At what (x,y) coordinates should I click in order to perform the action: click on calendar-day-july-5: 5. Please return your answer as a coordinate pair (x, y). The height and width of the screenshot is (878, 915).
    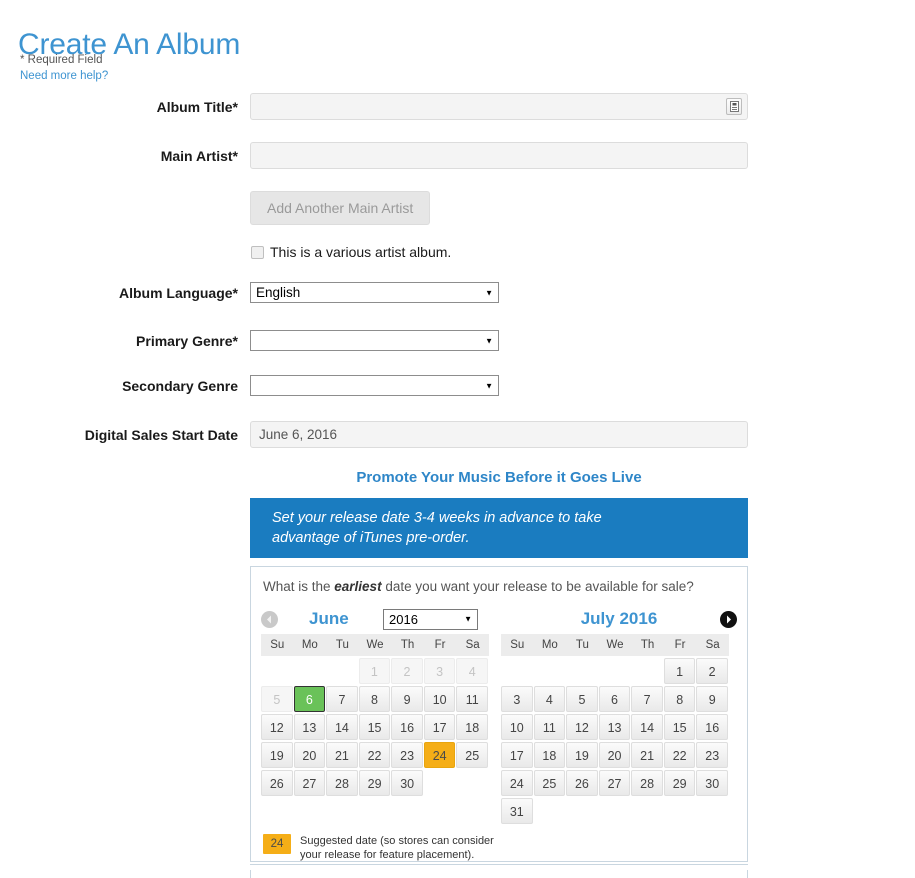
    Looking at the image, I should click on (582, 699).